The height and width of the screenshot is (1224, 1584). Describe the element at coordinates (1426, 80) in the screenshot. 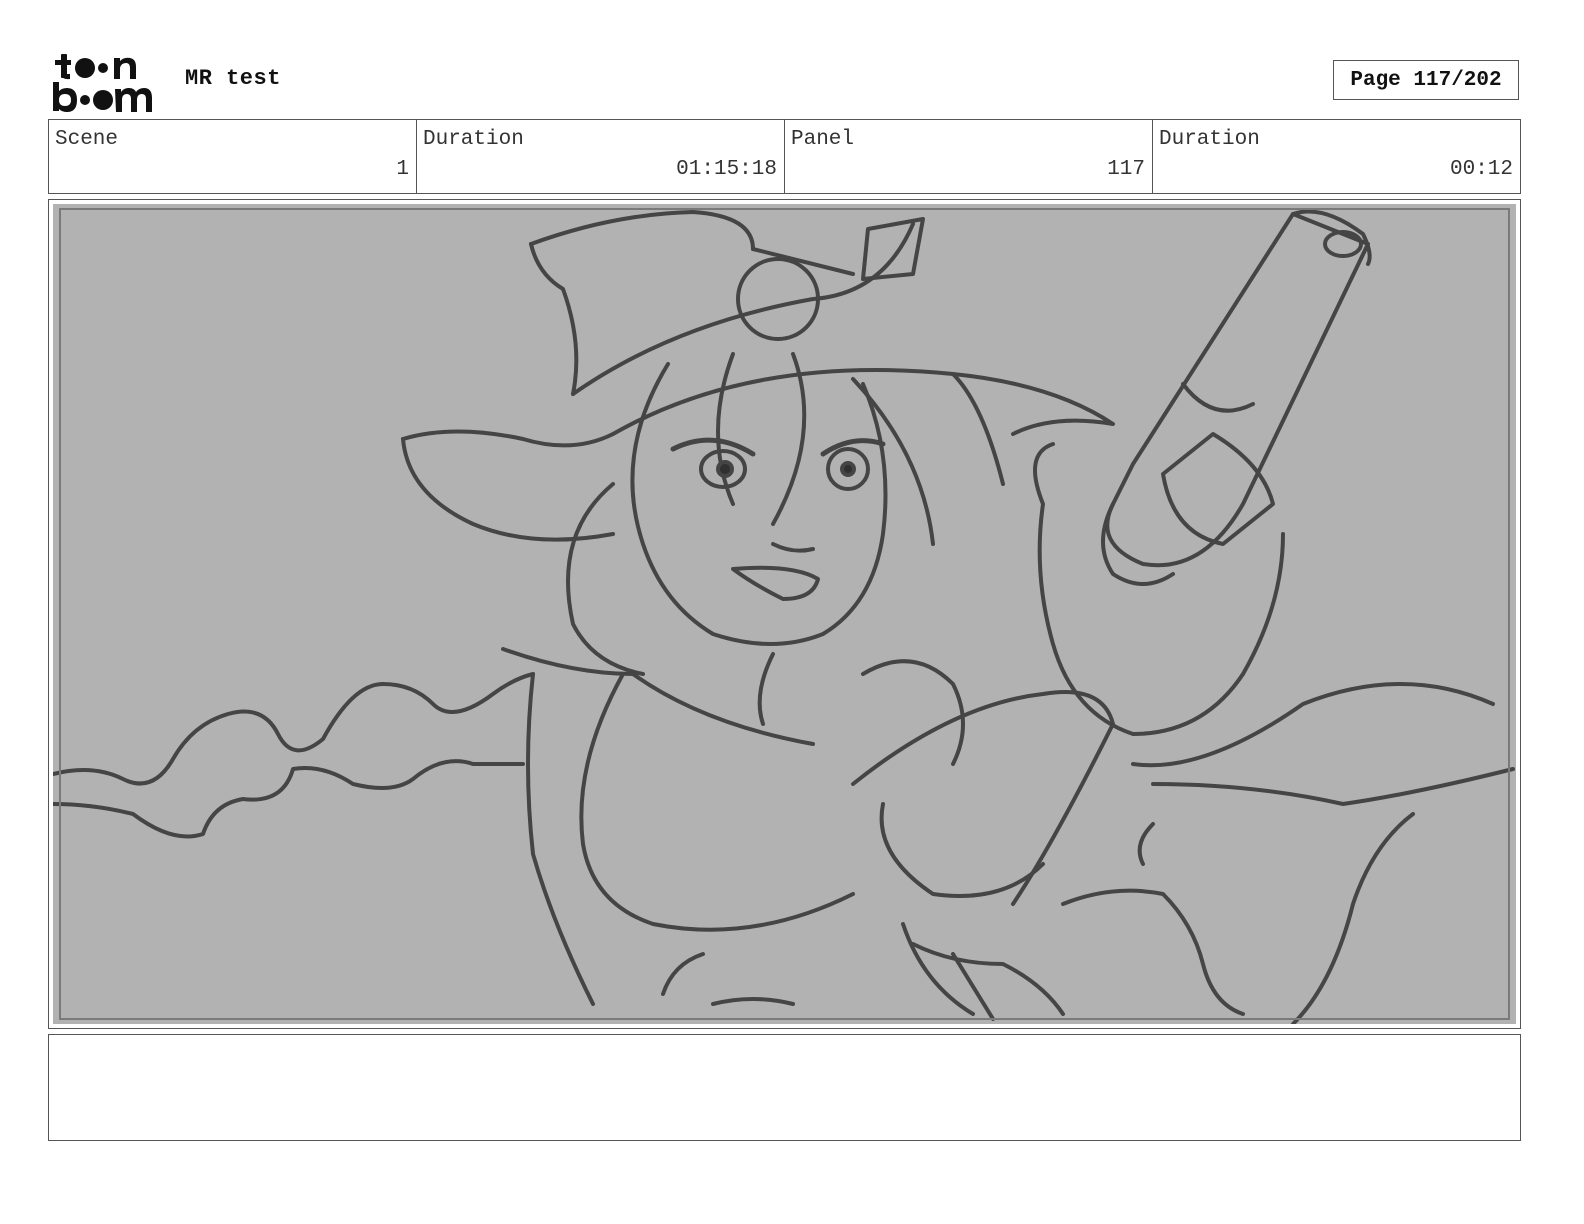

I see `page-indicator: Page 117/202` at that location.